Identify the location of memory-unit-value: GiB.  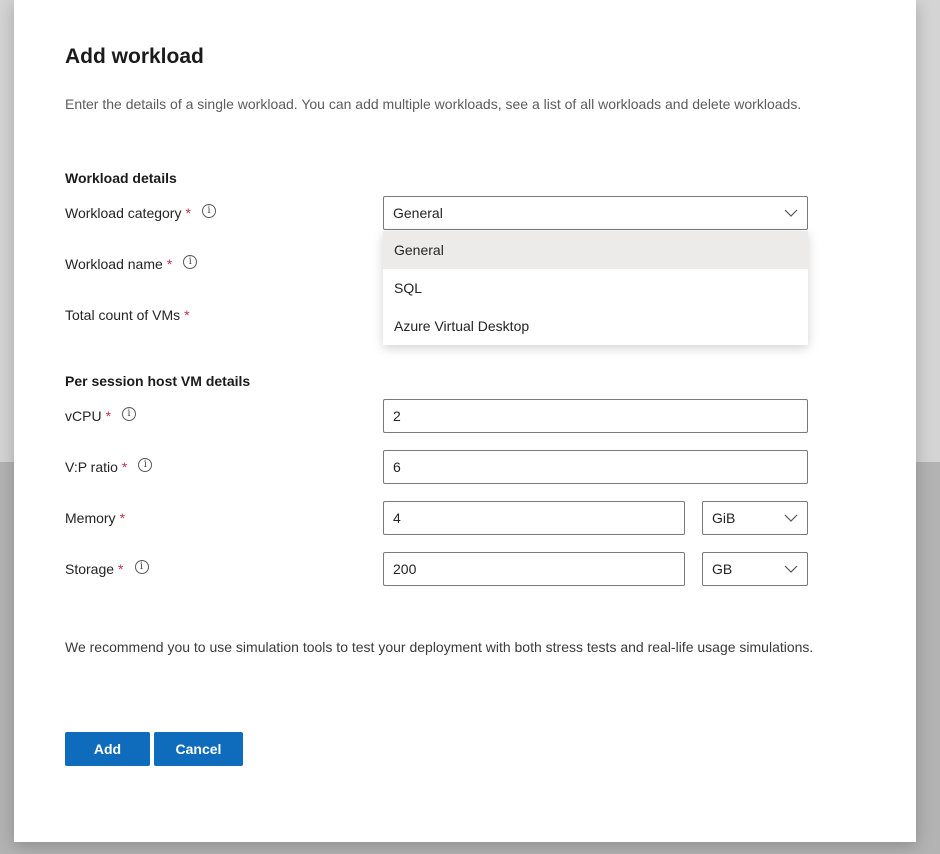
(724, 518).